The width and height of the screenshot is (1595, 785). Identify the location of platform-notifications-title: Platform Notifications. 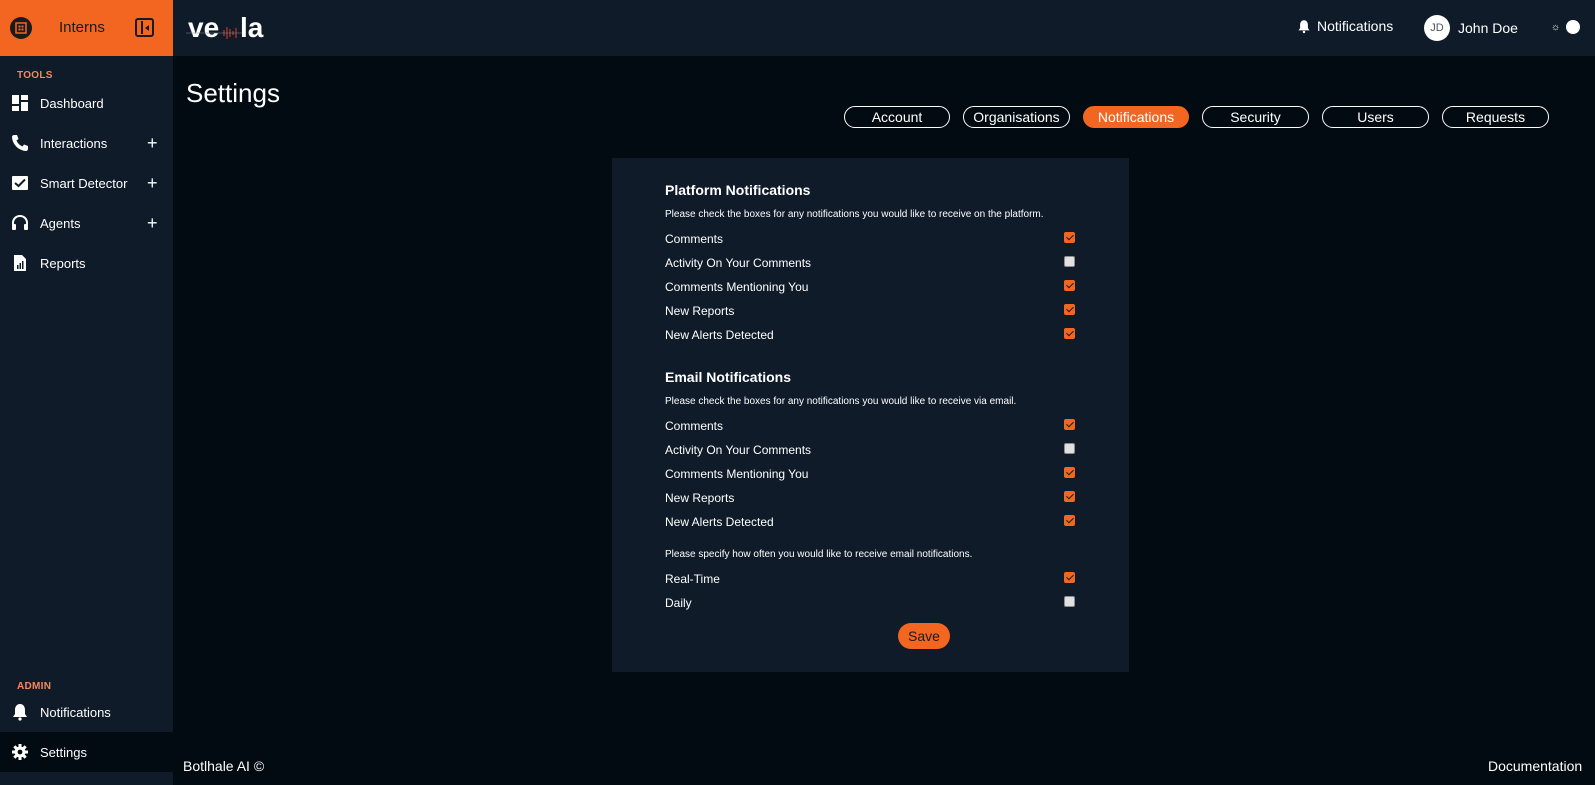
(738, 190).